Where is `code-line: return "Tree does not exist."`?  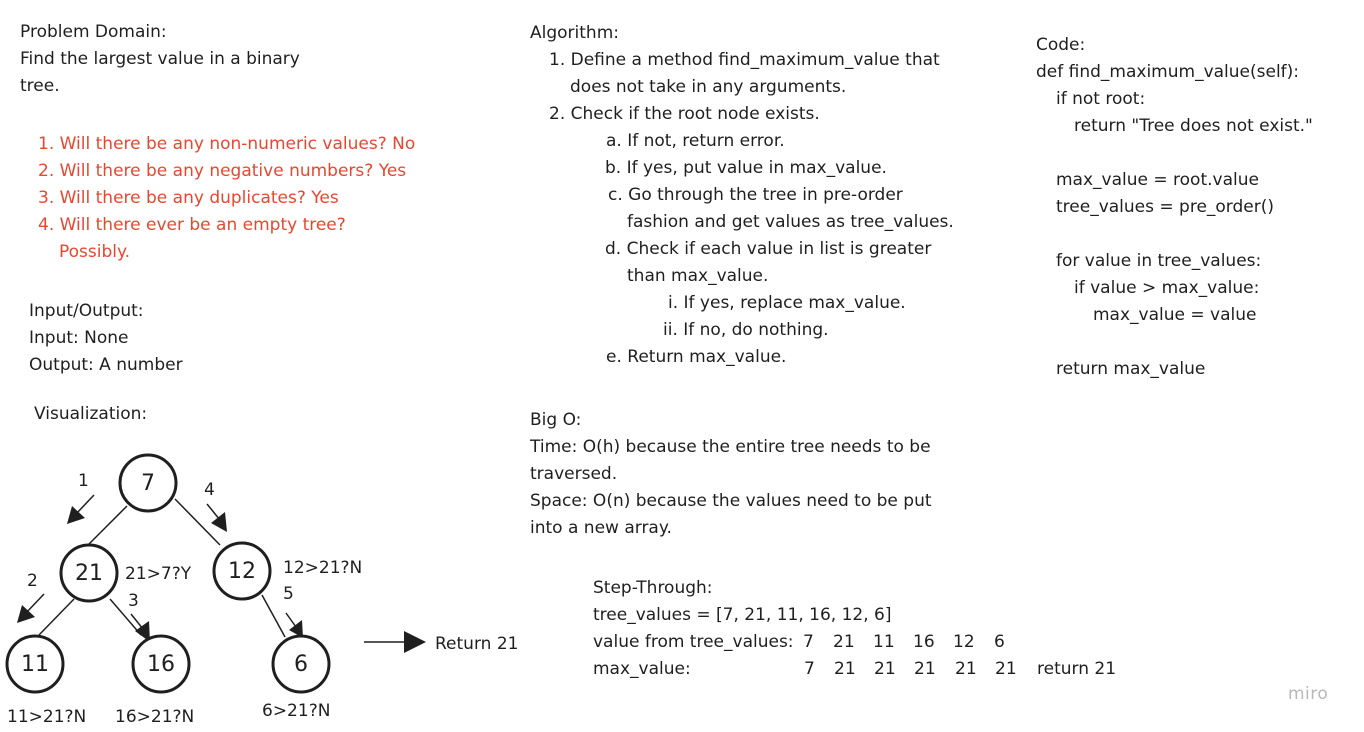
code-line: return "Tree does not exist." is located at coordinates (1193, 126).